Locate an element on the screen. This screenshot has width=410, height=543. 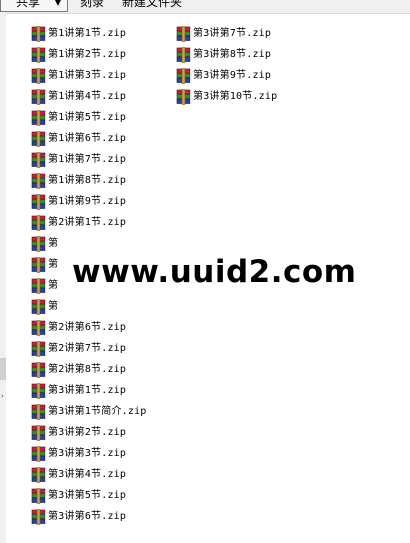
file-name: 第3讲第6节.zip is located at coordinates (87, 516).